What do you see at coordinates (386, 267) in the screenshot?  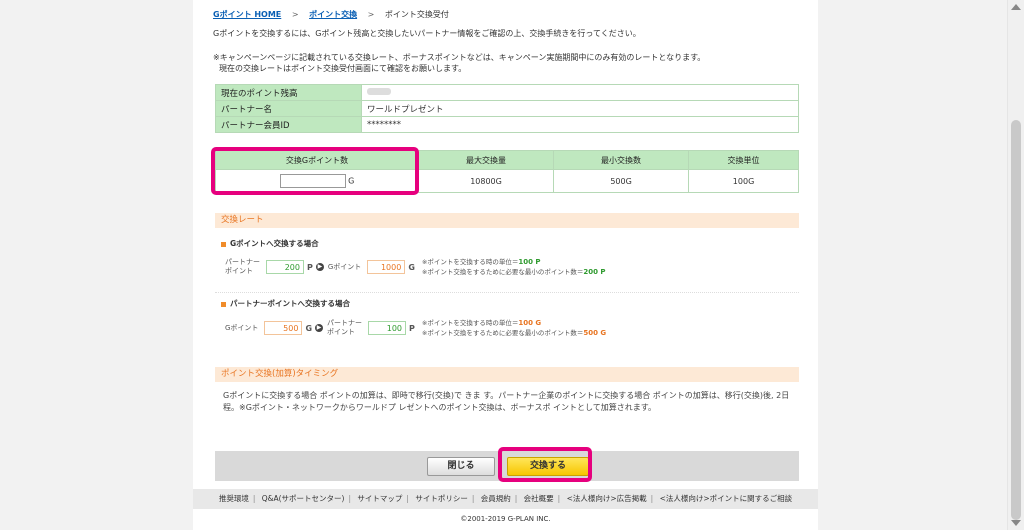 I see `to-g-gpoint-value: 1000` at bounding box center [386, 267].